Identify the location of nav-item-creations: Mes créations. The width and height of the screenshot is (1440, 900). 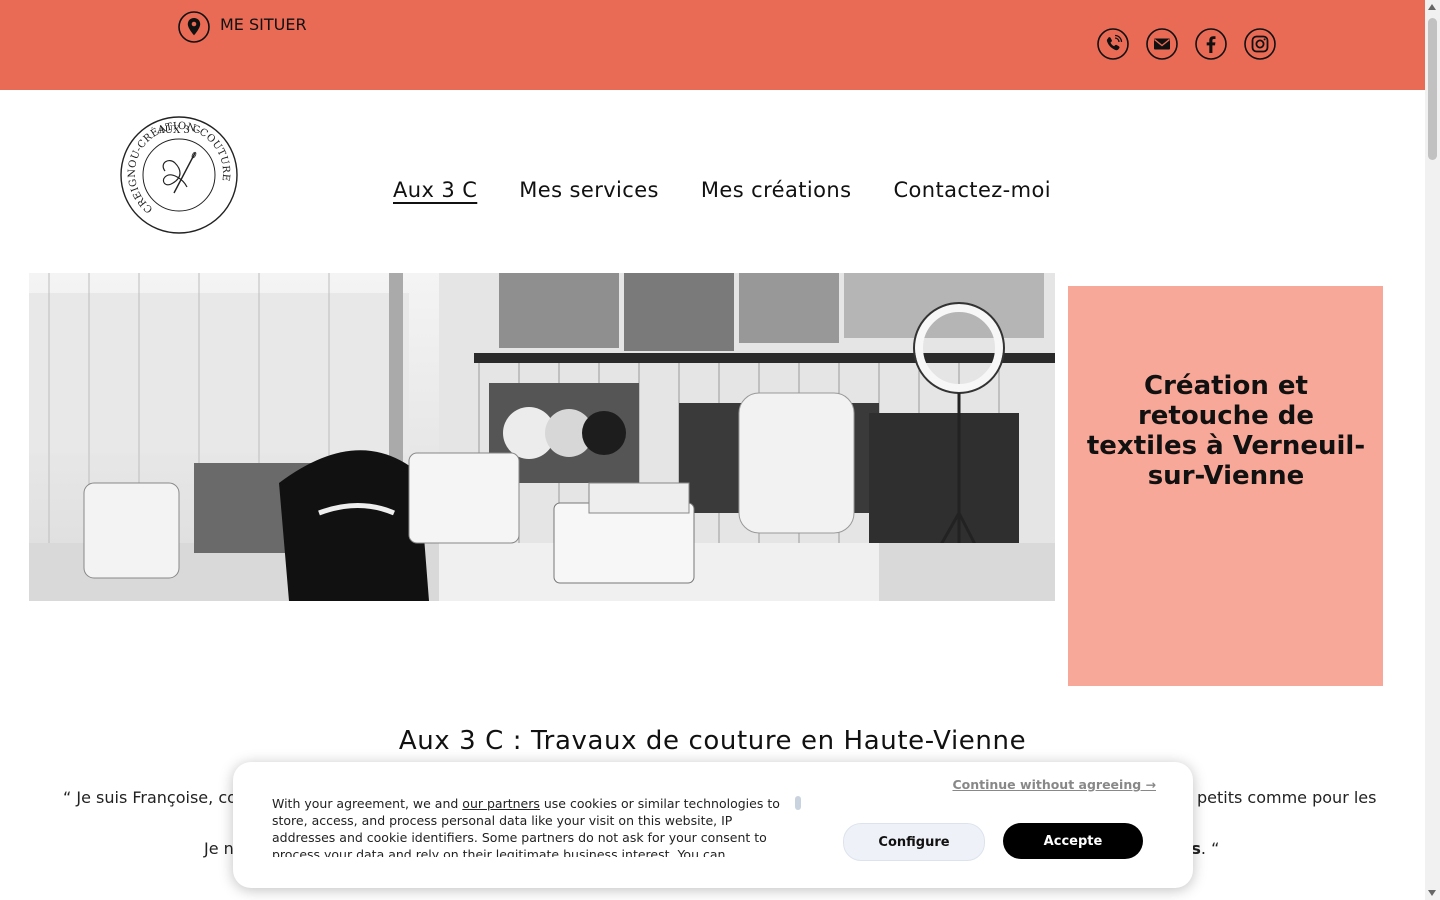
(776, 190).